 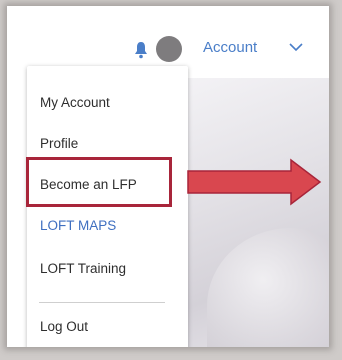 I want to click on menu-item-my-account: My Account, so click(x=75, y=102).